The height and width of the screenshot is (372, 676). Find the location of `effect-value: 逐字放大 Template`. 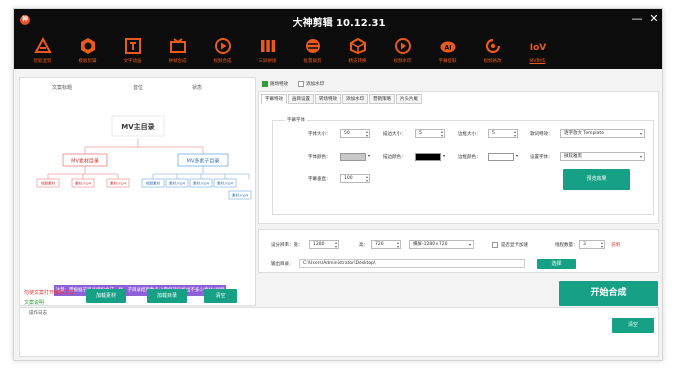

effect-value: 逐字放大 Template is located at coordinates (584, 133).